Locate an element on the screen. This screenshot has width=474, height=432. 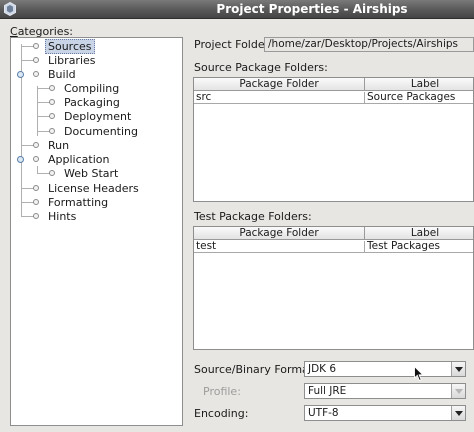
encoding-label: Encoding: is located at coordinates (221, 413).